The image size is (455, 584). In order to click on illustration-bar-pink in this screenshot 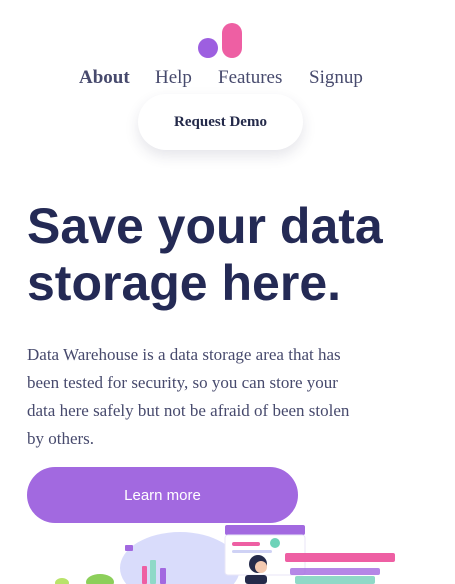, I will do `click(340, 557)`.